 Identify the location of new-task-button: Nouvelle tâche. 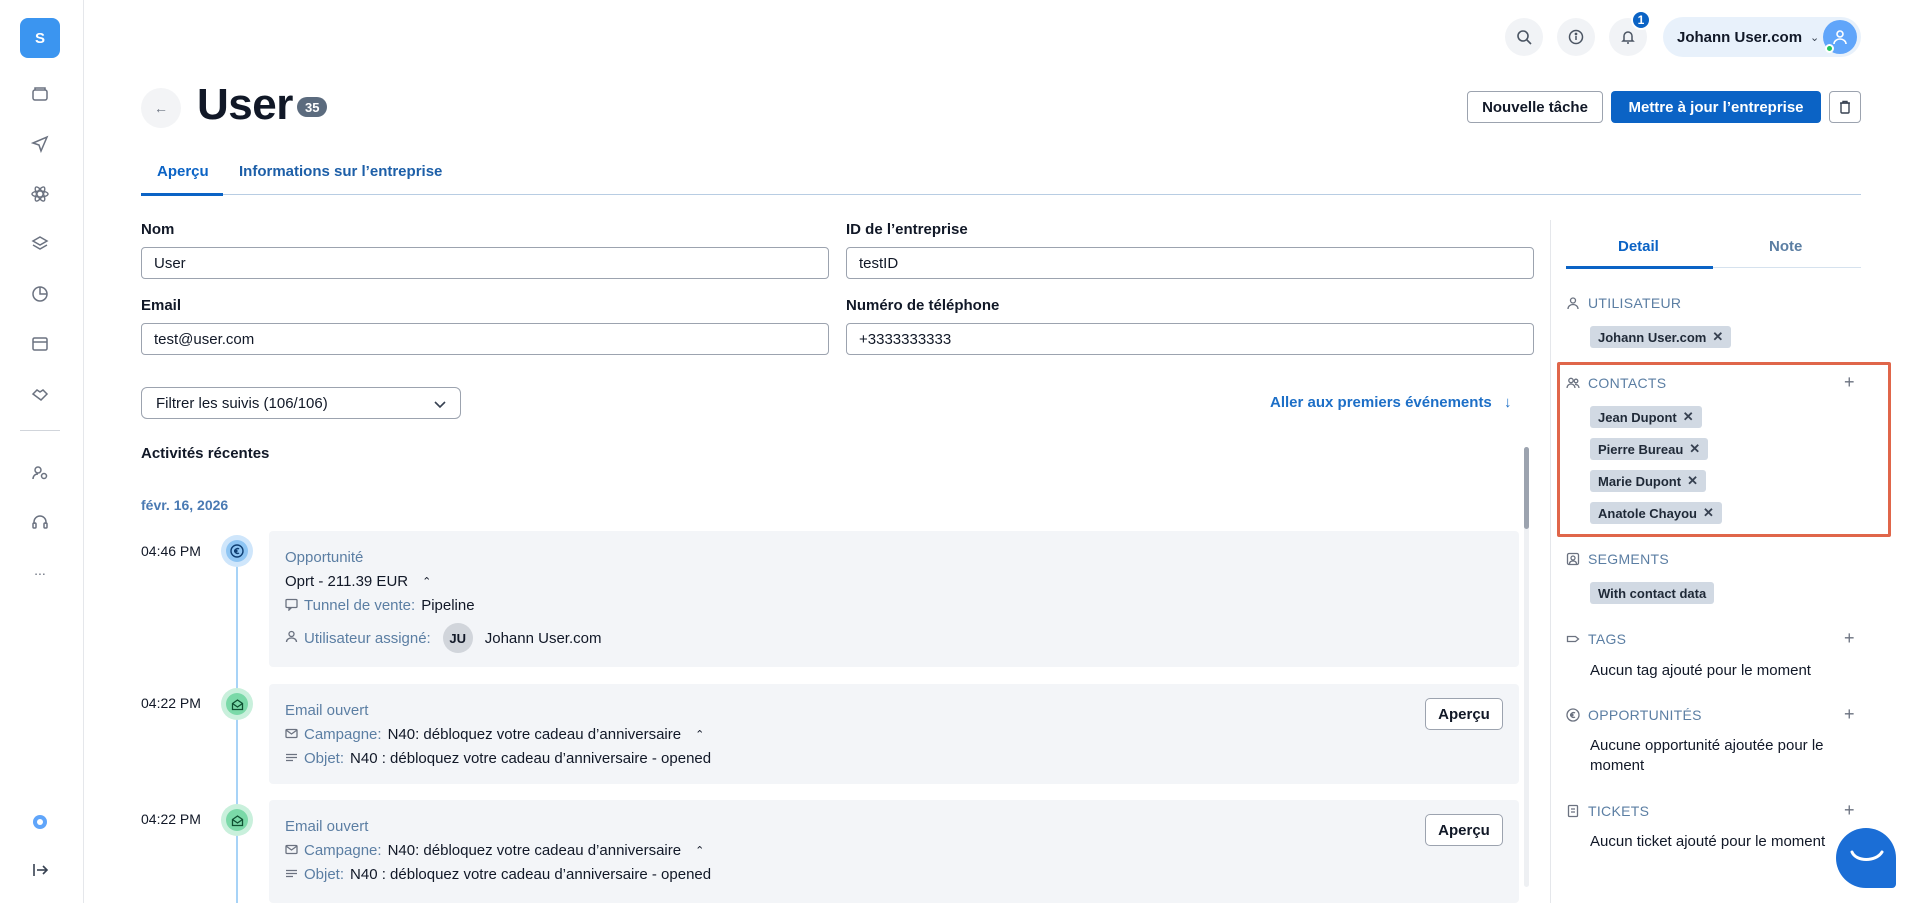
(1535, 107).